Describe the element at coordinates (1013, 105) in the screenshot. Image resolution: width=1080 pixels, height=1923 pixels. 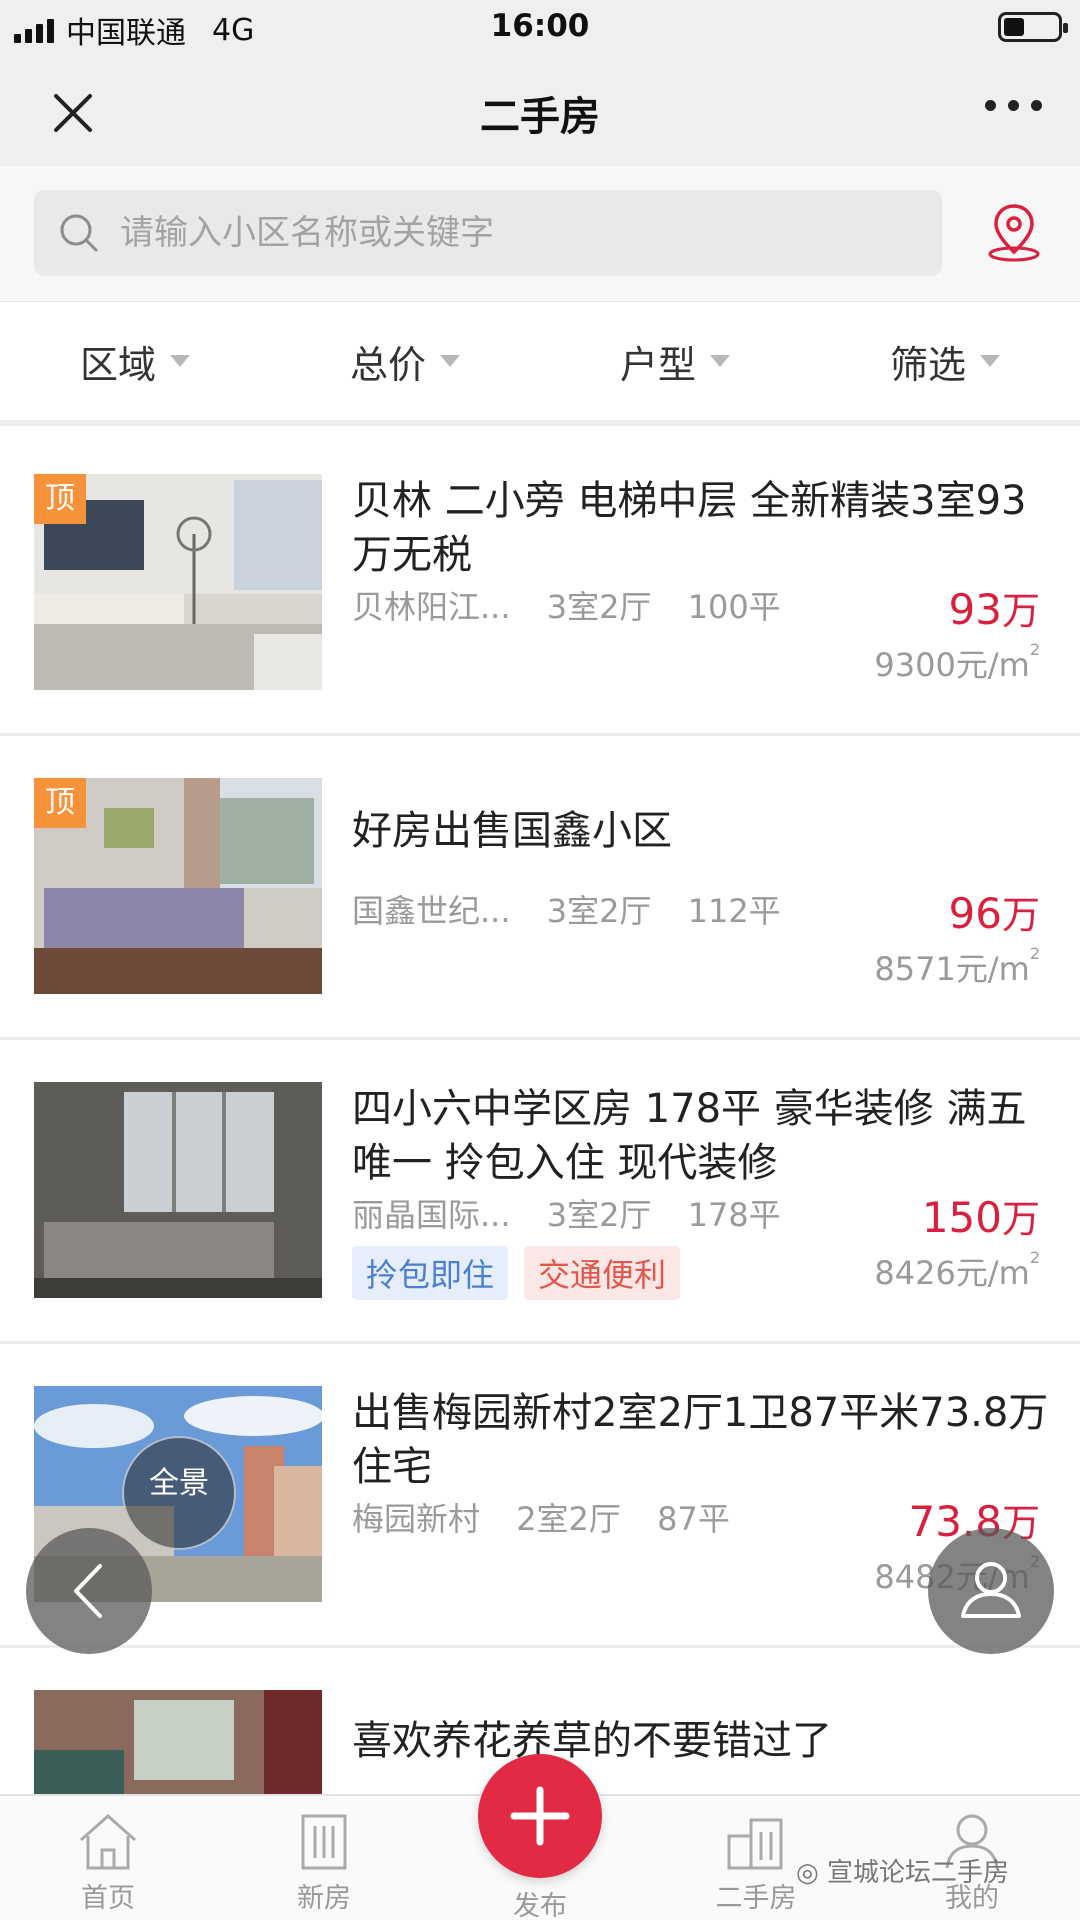
I see `more-icon` at that location.